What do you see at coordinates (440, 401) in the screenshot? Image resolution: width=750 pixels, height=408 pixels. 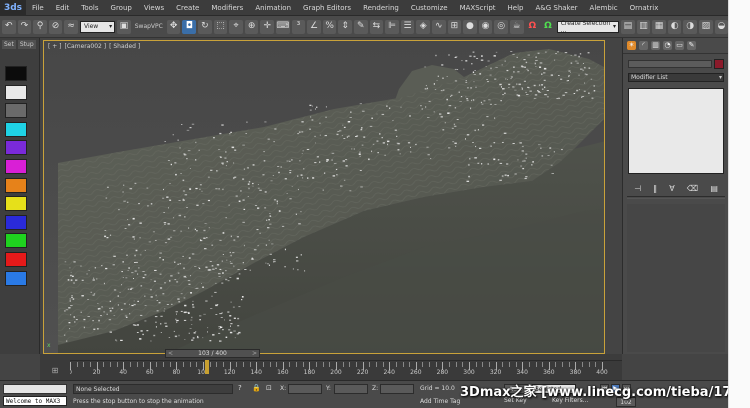 I see `add-time-tag-button: Add Time Tag` at bounding box center [440, 401].